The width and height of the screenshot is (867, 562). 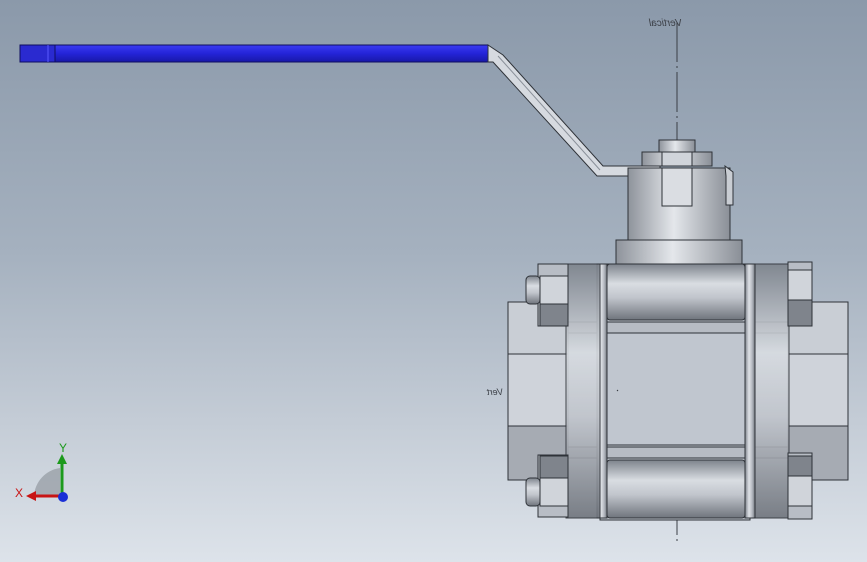 What do you see at coordinates (19, 493) in the screenshot?
I see `triad-x-label: X` at bounding box center [19, 493].